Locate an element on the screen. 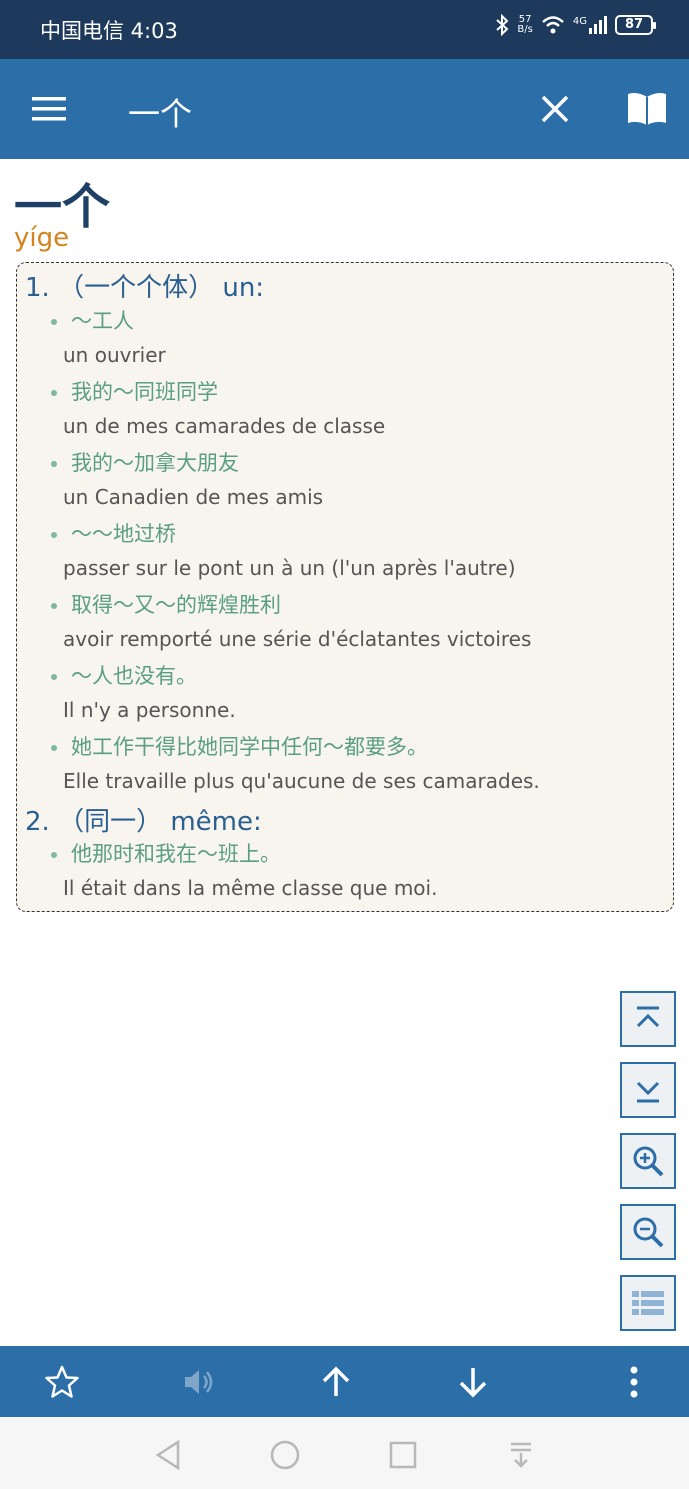  example-zh: 我的～加拿大朋友 is located at coordinates (145, 462).